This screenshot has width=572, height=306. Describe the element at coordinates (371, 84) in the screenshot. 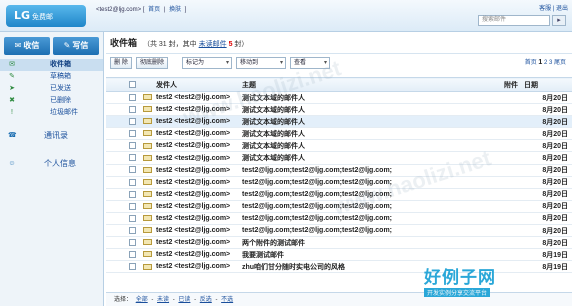

I see `col-subject: 主题` at that location.